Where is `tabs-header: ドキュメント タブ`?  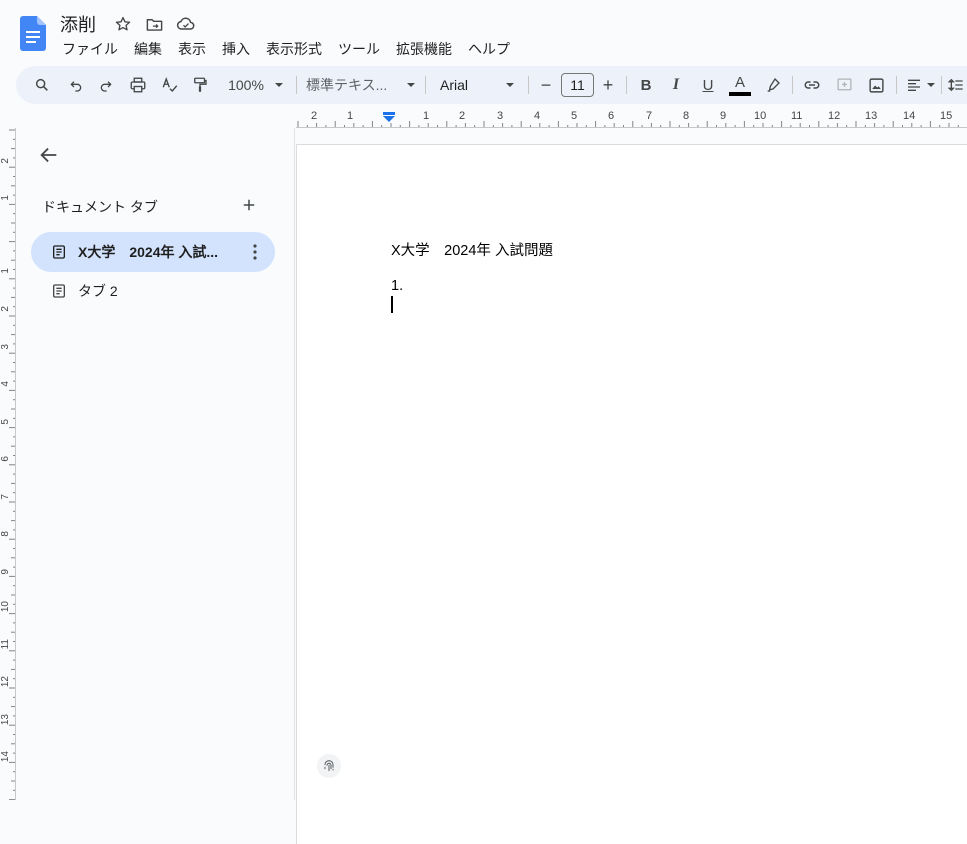
tabs-header: ドキュメント タブ is located at coordinates (100, 207).